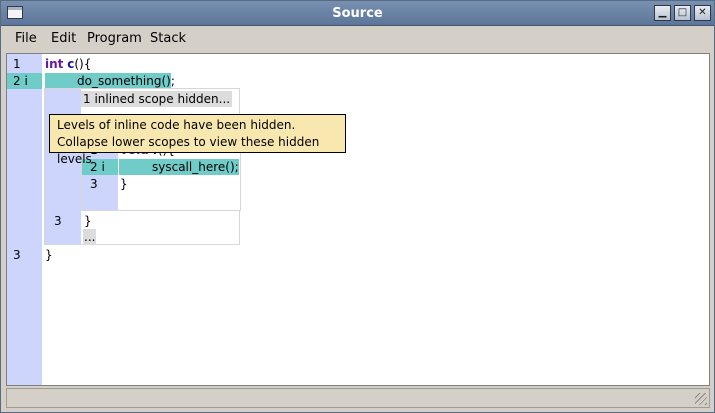 The width and height of the screenshot is (715, 413). What do you see at coordinates (114, 38) in the screenshot?
I see `menu-program: Program` at bounding box center [114, 38].